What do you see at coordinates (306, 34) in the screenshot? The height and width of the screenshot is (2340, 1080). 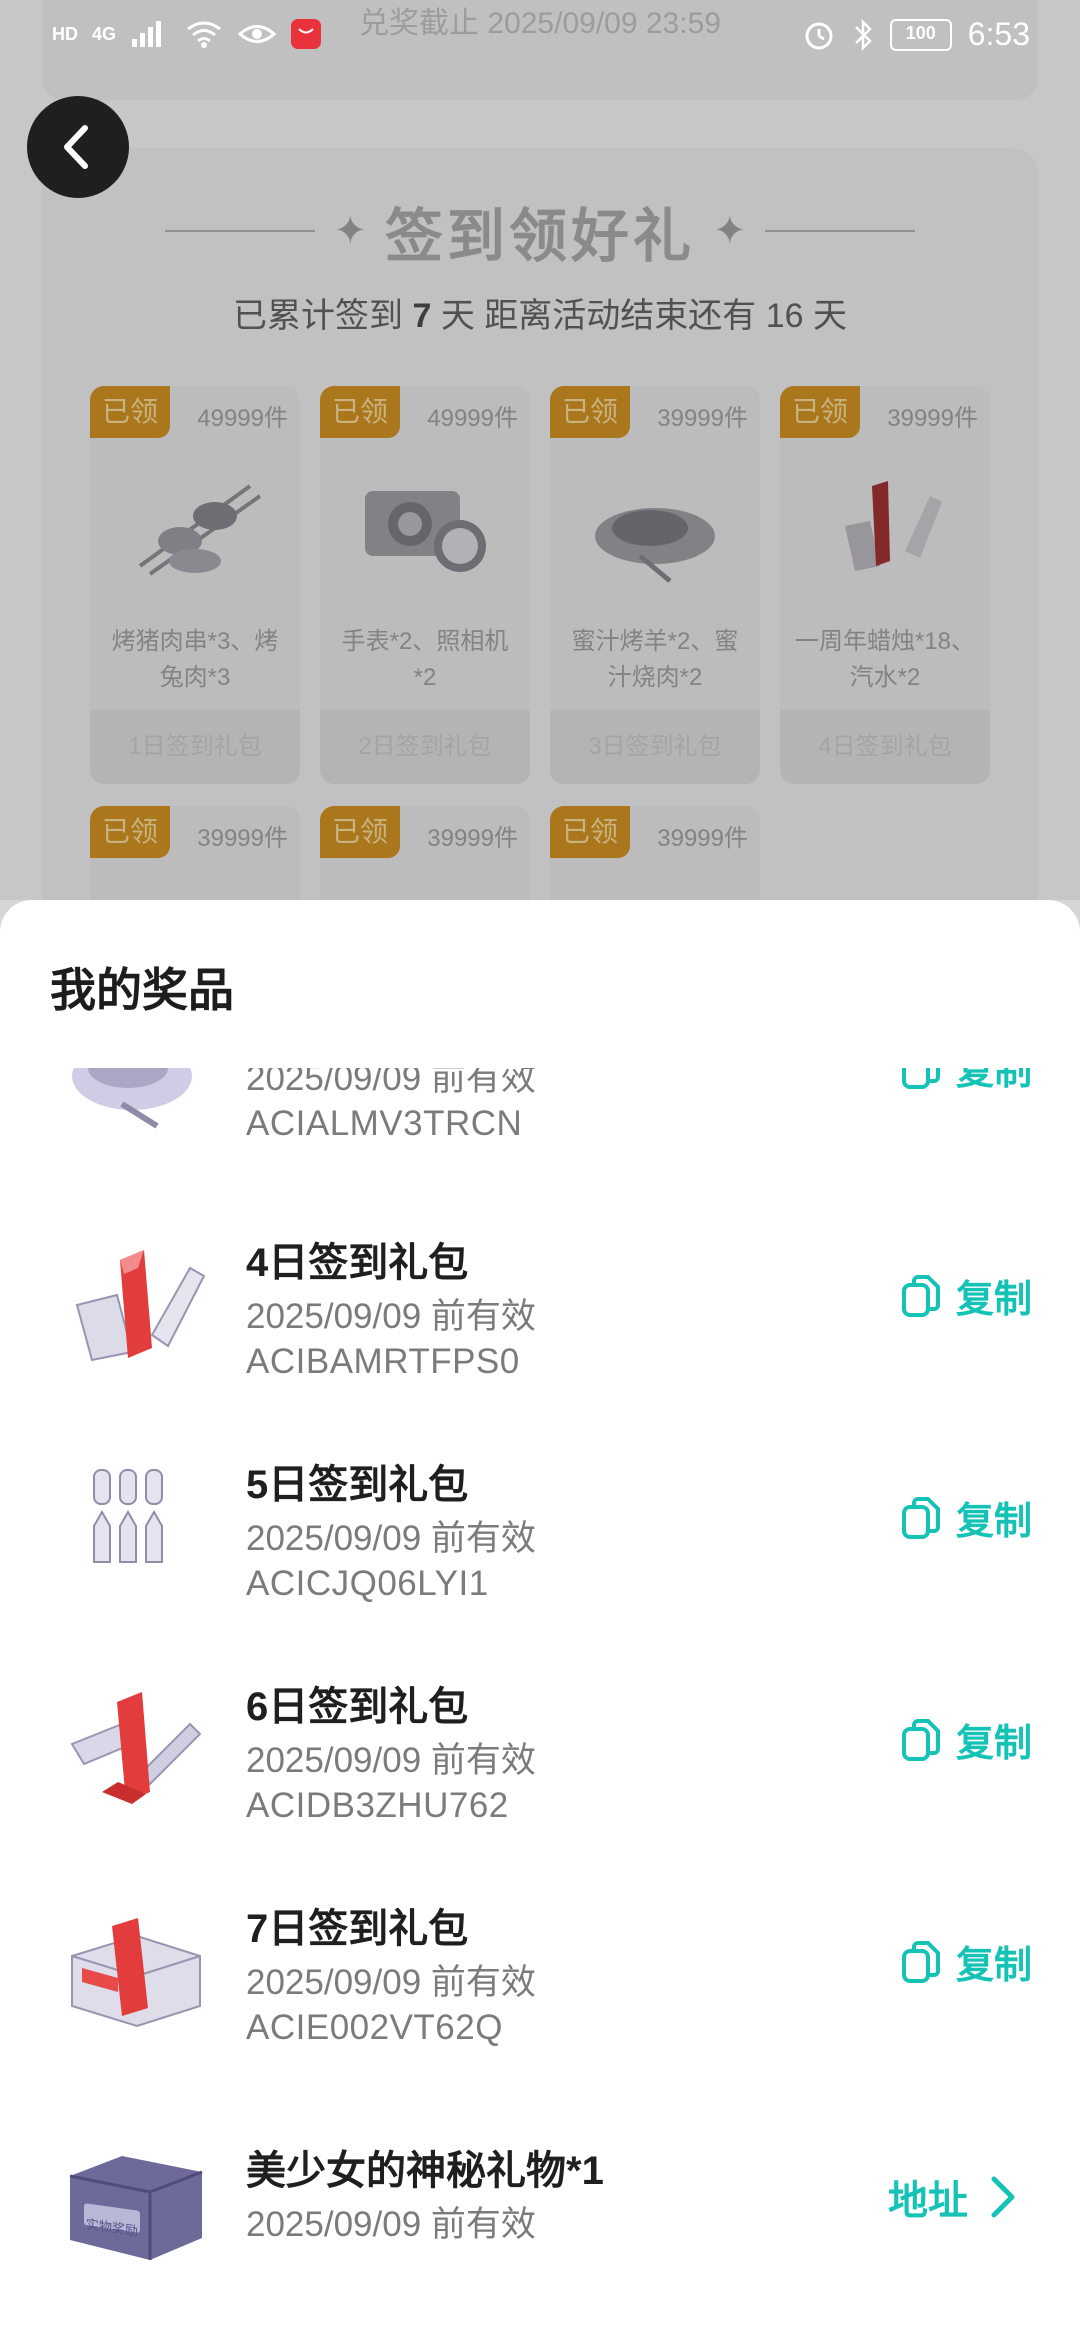 I see `huawei-store-icon` at bounding box center [306, 34].